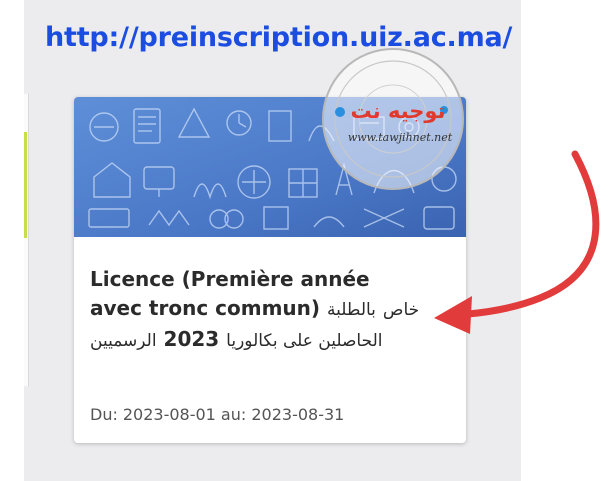 Image resolution: width=610 pixels, height=481 pixels. I want to click on program-title-line1: Licence (Première année, so click(230, 279).